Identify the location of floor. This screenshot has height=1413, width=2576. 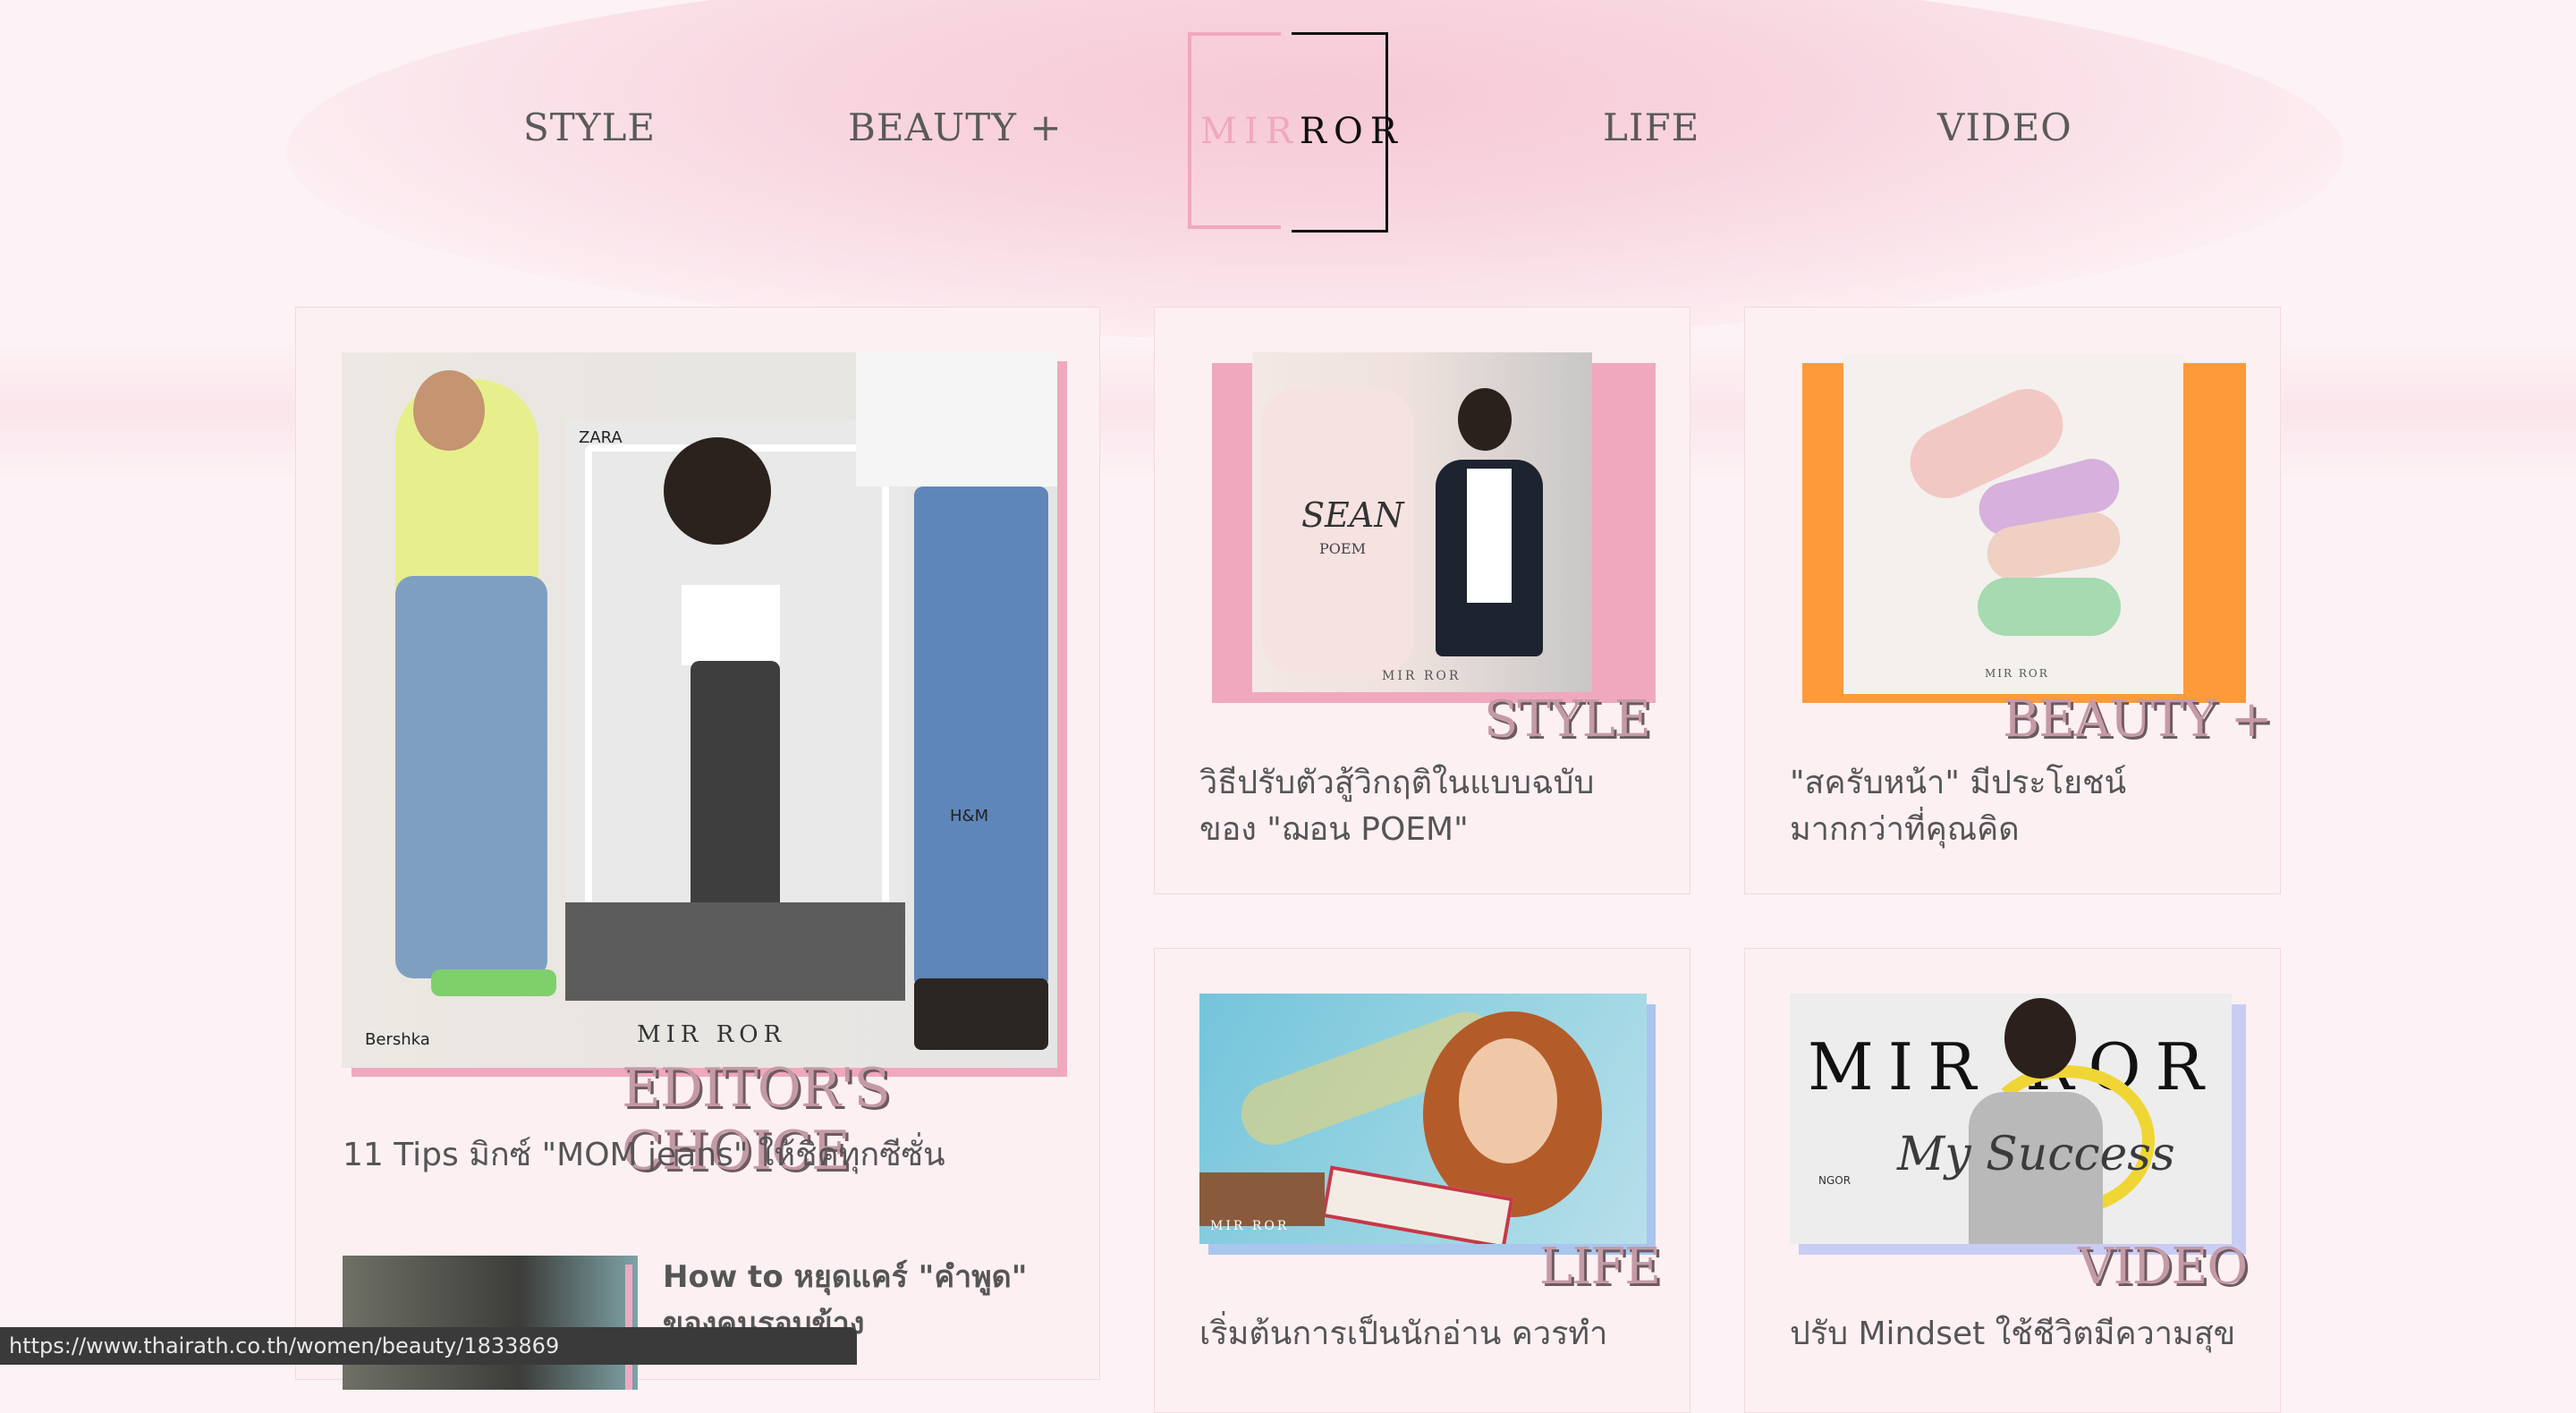
(735, 951).